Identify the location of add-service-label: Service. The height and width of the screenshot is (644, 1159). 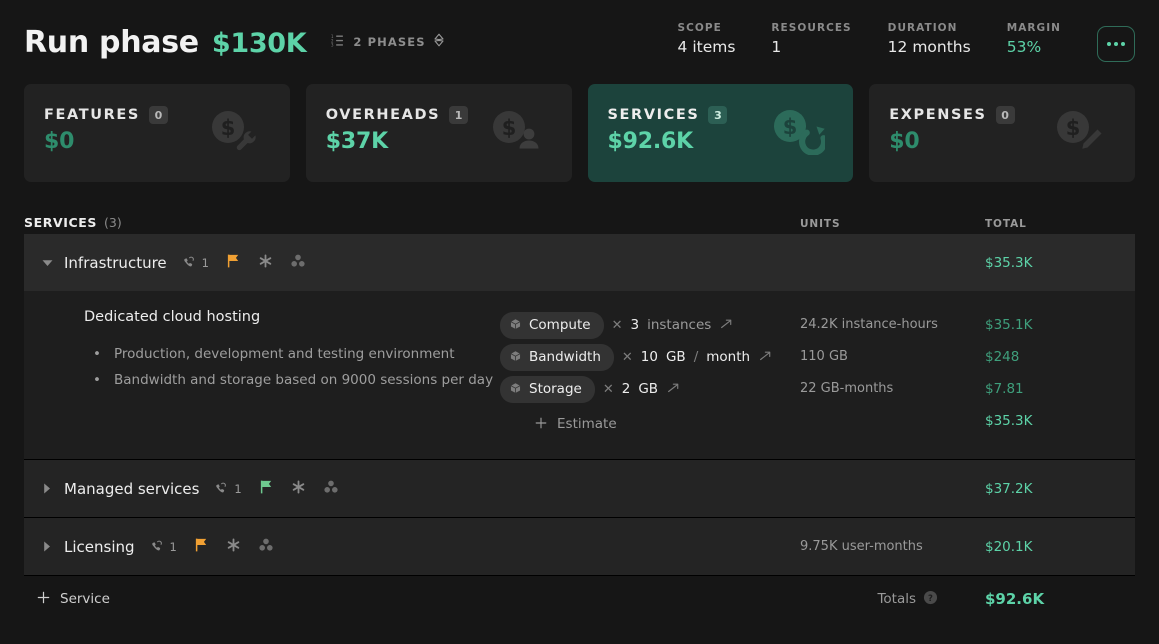
(85, 599).